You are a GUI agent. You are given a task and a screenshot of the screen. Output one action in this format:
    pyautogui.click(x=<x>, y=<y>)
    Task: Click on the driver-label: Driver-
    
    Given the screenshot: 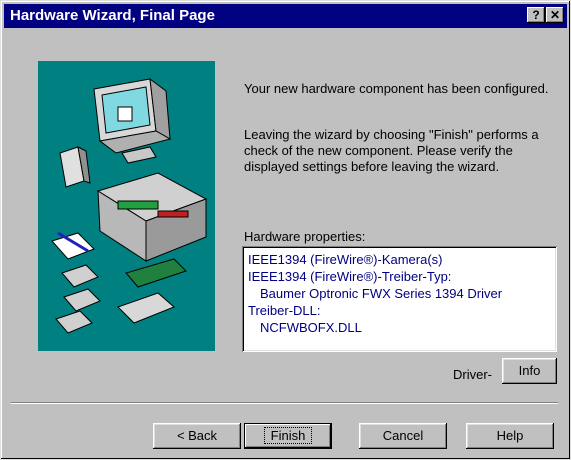 What is the action you would take?
    pyautogui.click(x=472, y=374)
    